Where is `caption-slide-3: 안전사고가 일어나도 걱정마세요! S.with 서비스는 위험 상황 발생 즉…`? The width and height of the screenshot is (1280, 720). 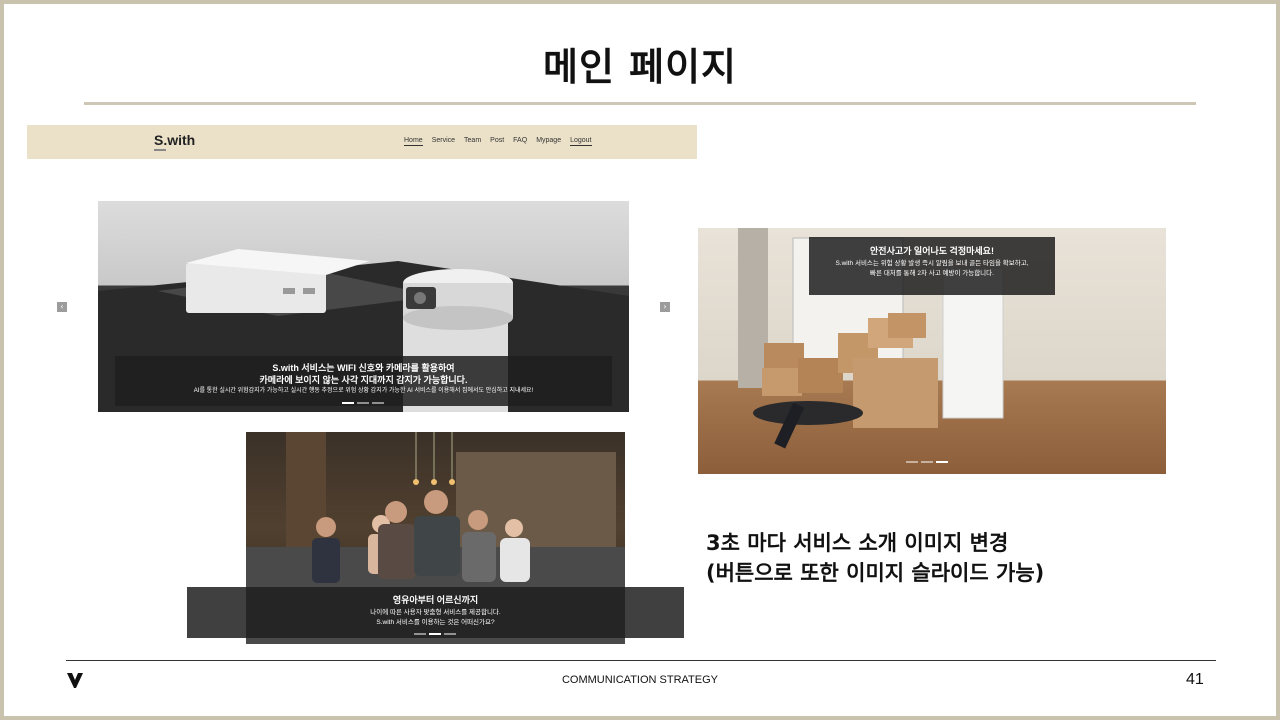 caption-slide-3: 안전사고가 일어나도 걱정마세요! S.with 서비스는 위험 상황 발생 즉… is located at coordinates (932, 266).